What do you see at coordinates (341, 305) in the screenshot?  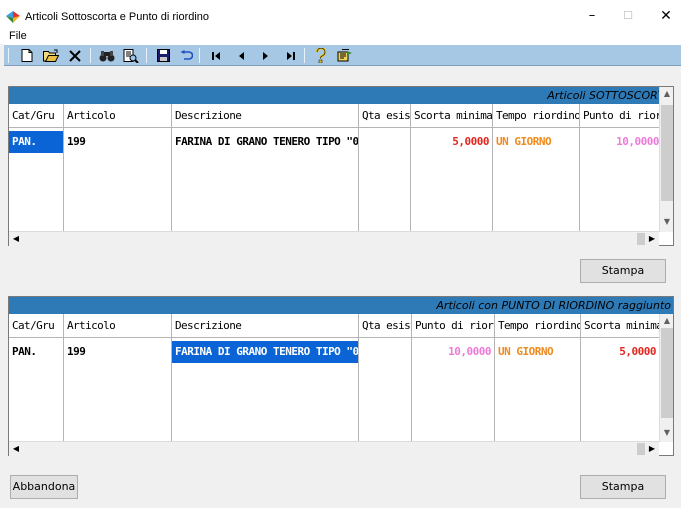 I see `grid-punto-riordino-header: Articoli con PUNTO DI RIORDINO raggiunto` at bounding box center [341, 305].